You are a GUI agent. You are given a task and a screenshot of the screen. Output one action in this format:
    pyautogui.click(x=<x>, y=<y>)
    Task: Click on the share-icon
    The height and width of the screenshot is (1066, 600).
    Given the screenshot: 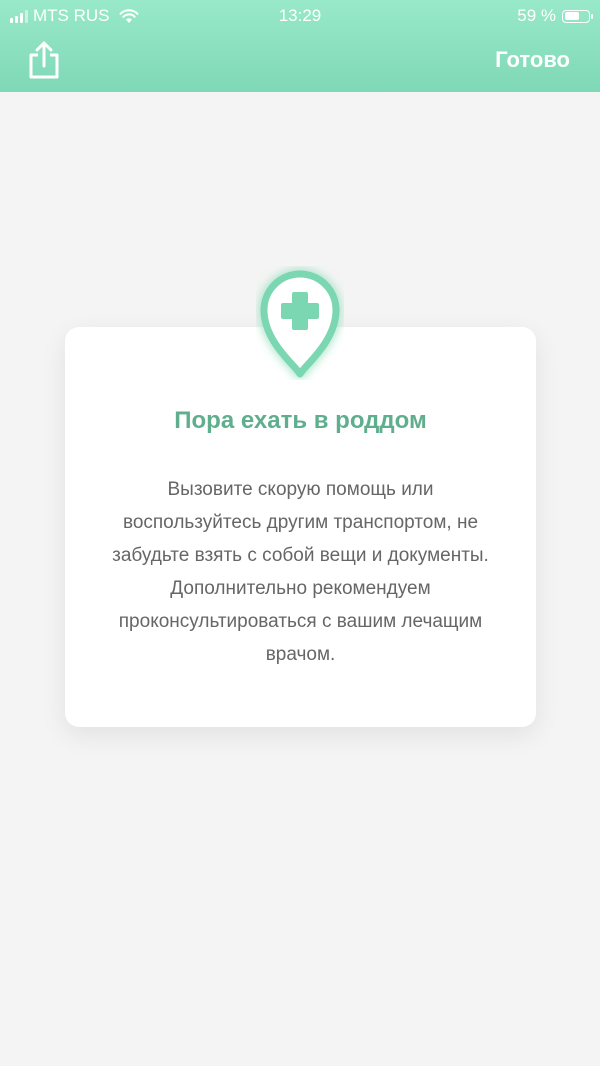 What is the action you would take?
    pyautogui.click(x=44, y=60)
    